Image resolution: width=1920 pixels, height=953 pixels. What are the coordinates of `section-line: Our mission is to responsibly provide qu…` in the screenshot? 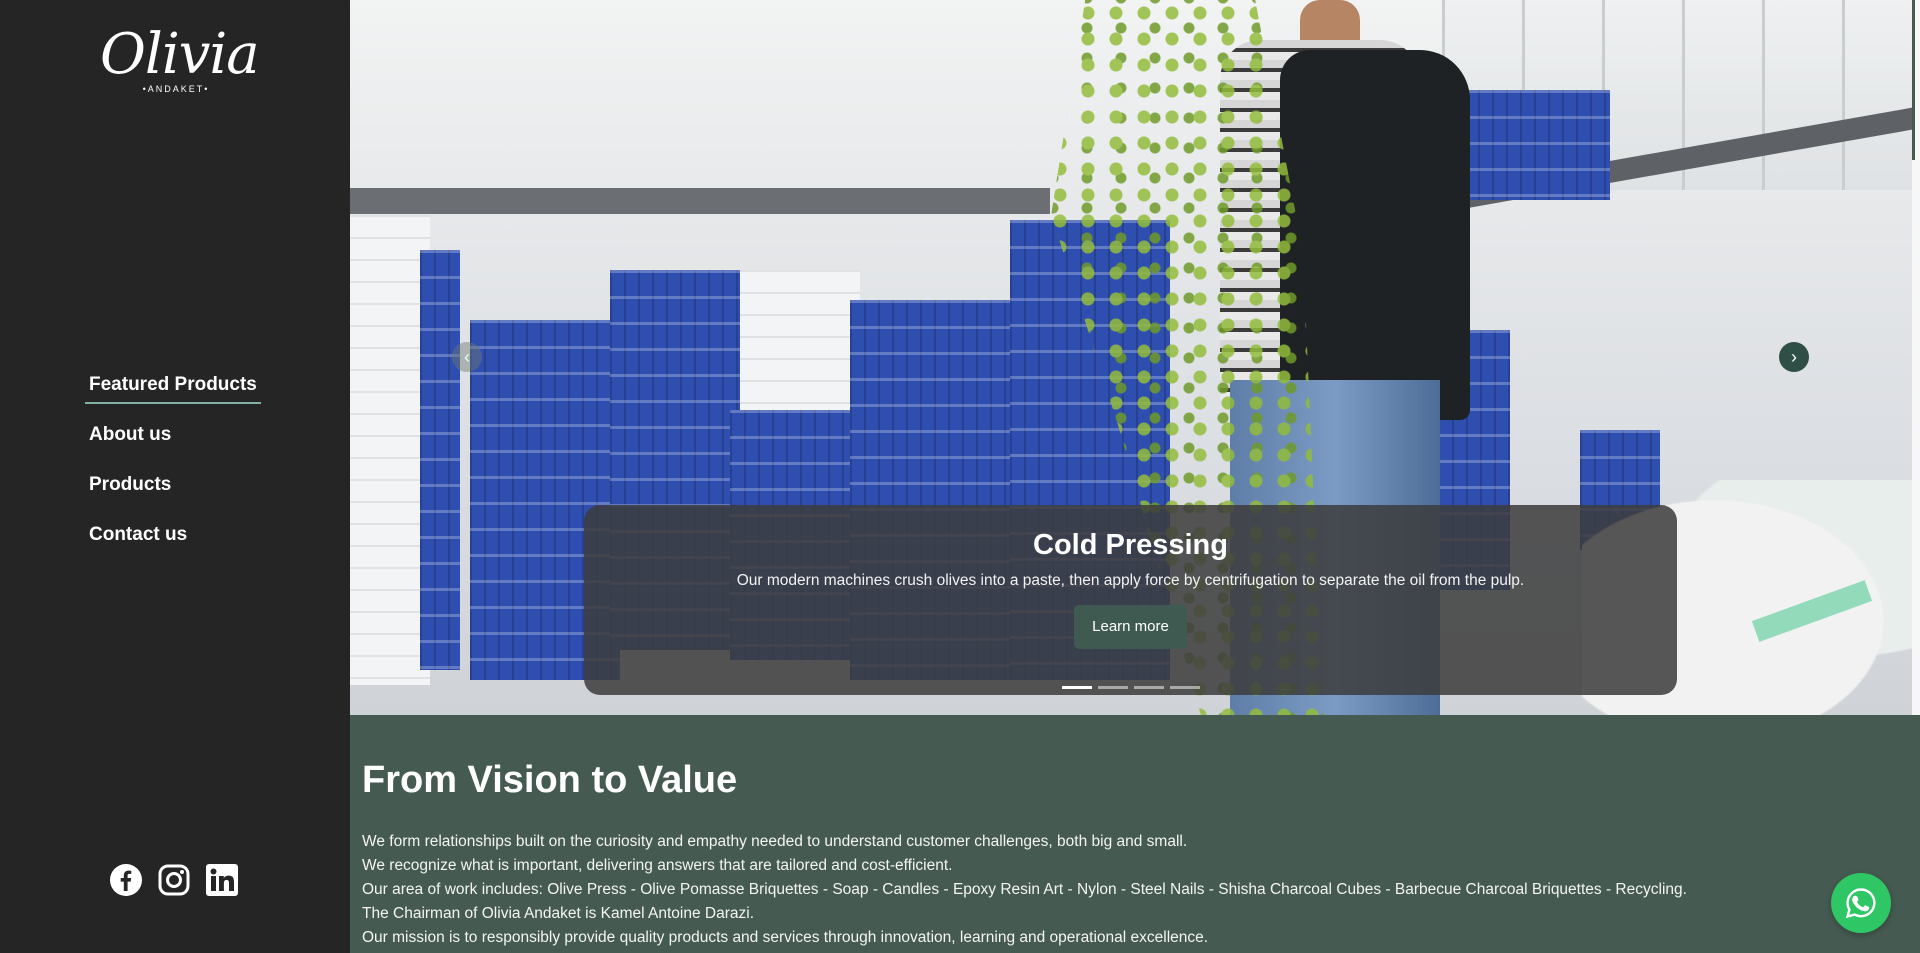 It's located at (785, 937).